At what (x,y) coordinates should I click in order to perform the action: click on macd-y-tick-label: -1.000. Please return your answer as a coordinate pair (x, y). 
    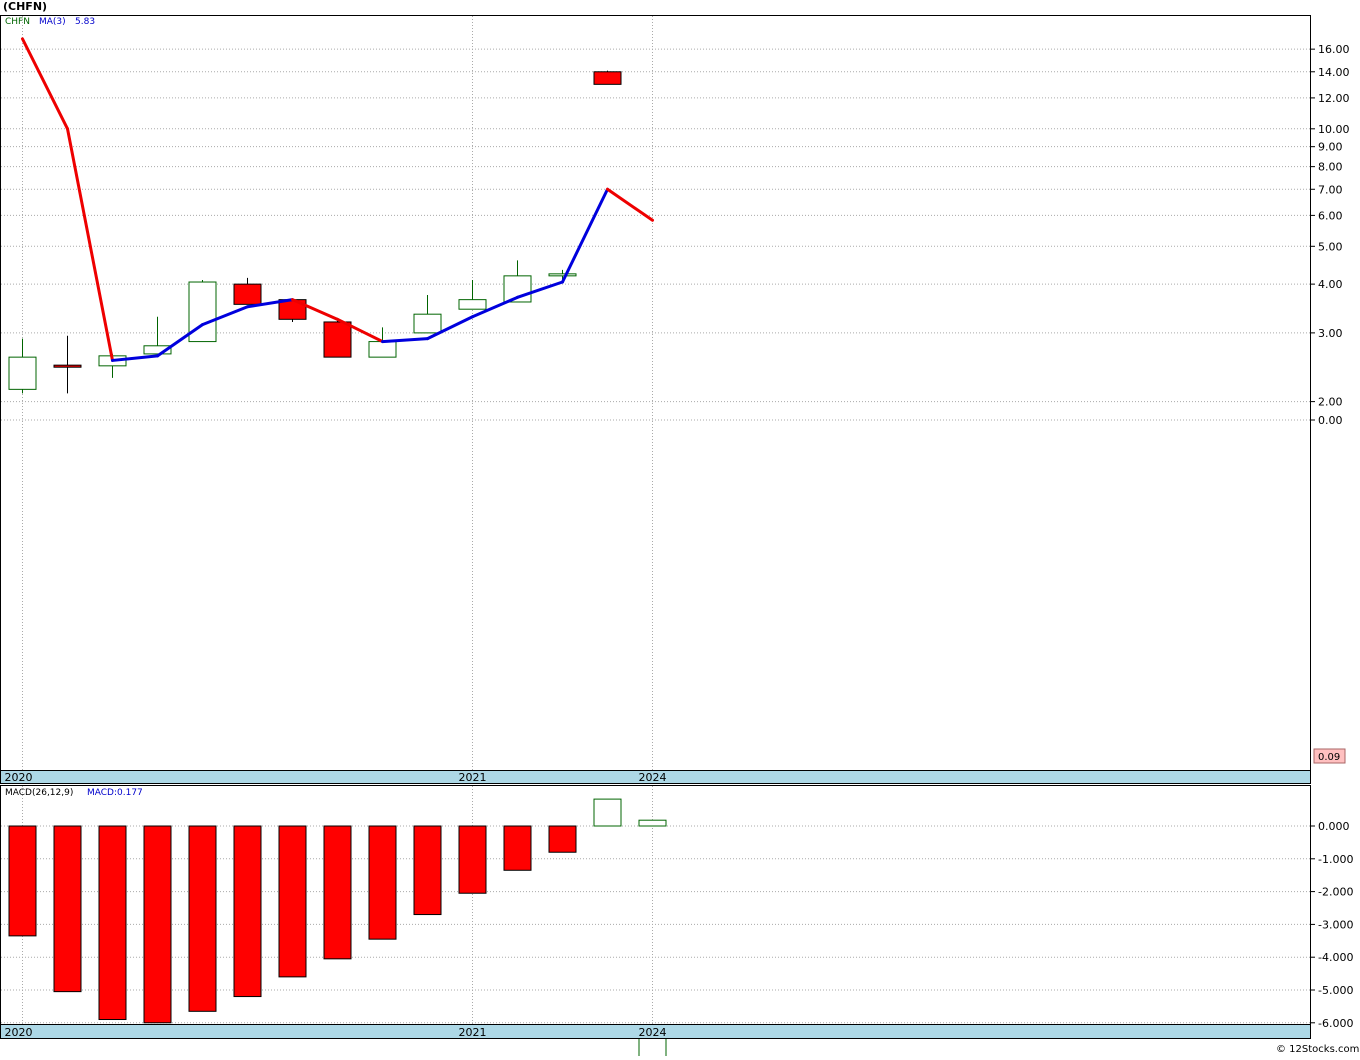
    Looking at the image, I should click on (1335, 859).